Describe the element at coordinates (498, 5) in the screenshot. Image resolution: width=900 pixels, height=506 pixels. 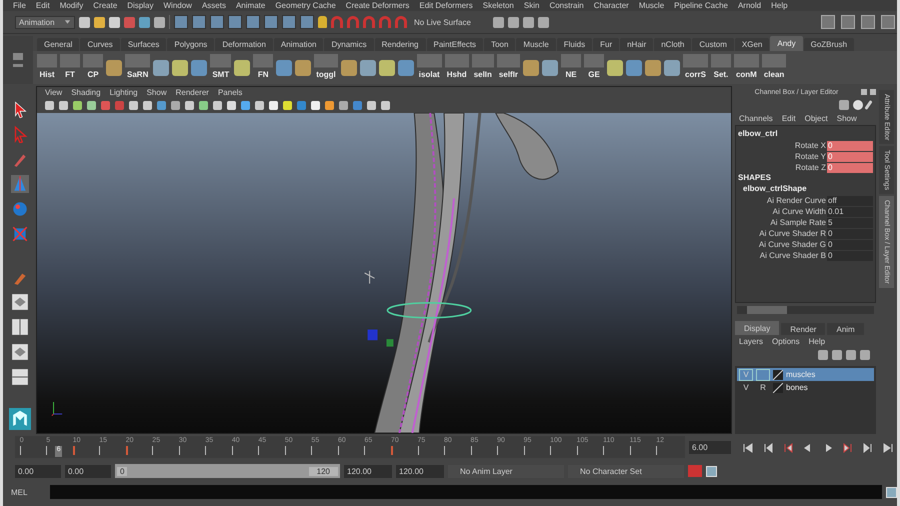
I see `menu-item: Skeleton` at that location.